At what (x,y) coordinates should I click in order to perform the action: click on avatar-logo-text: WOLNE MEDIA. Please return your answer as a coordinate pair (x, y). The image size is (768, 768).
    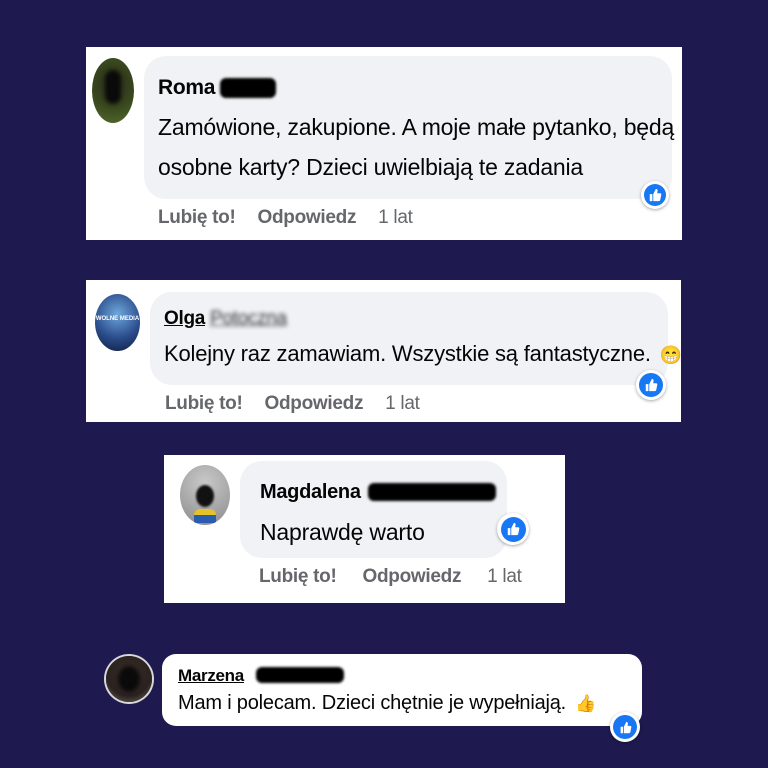
    Looking at the image, I should click on (117, 319).